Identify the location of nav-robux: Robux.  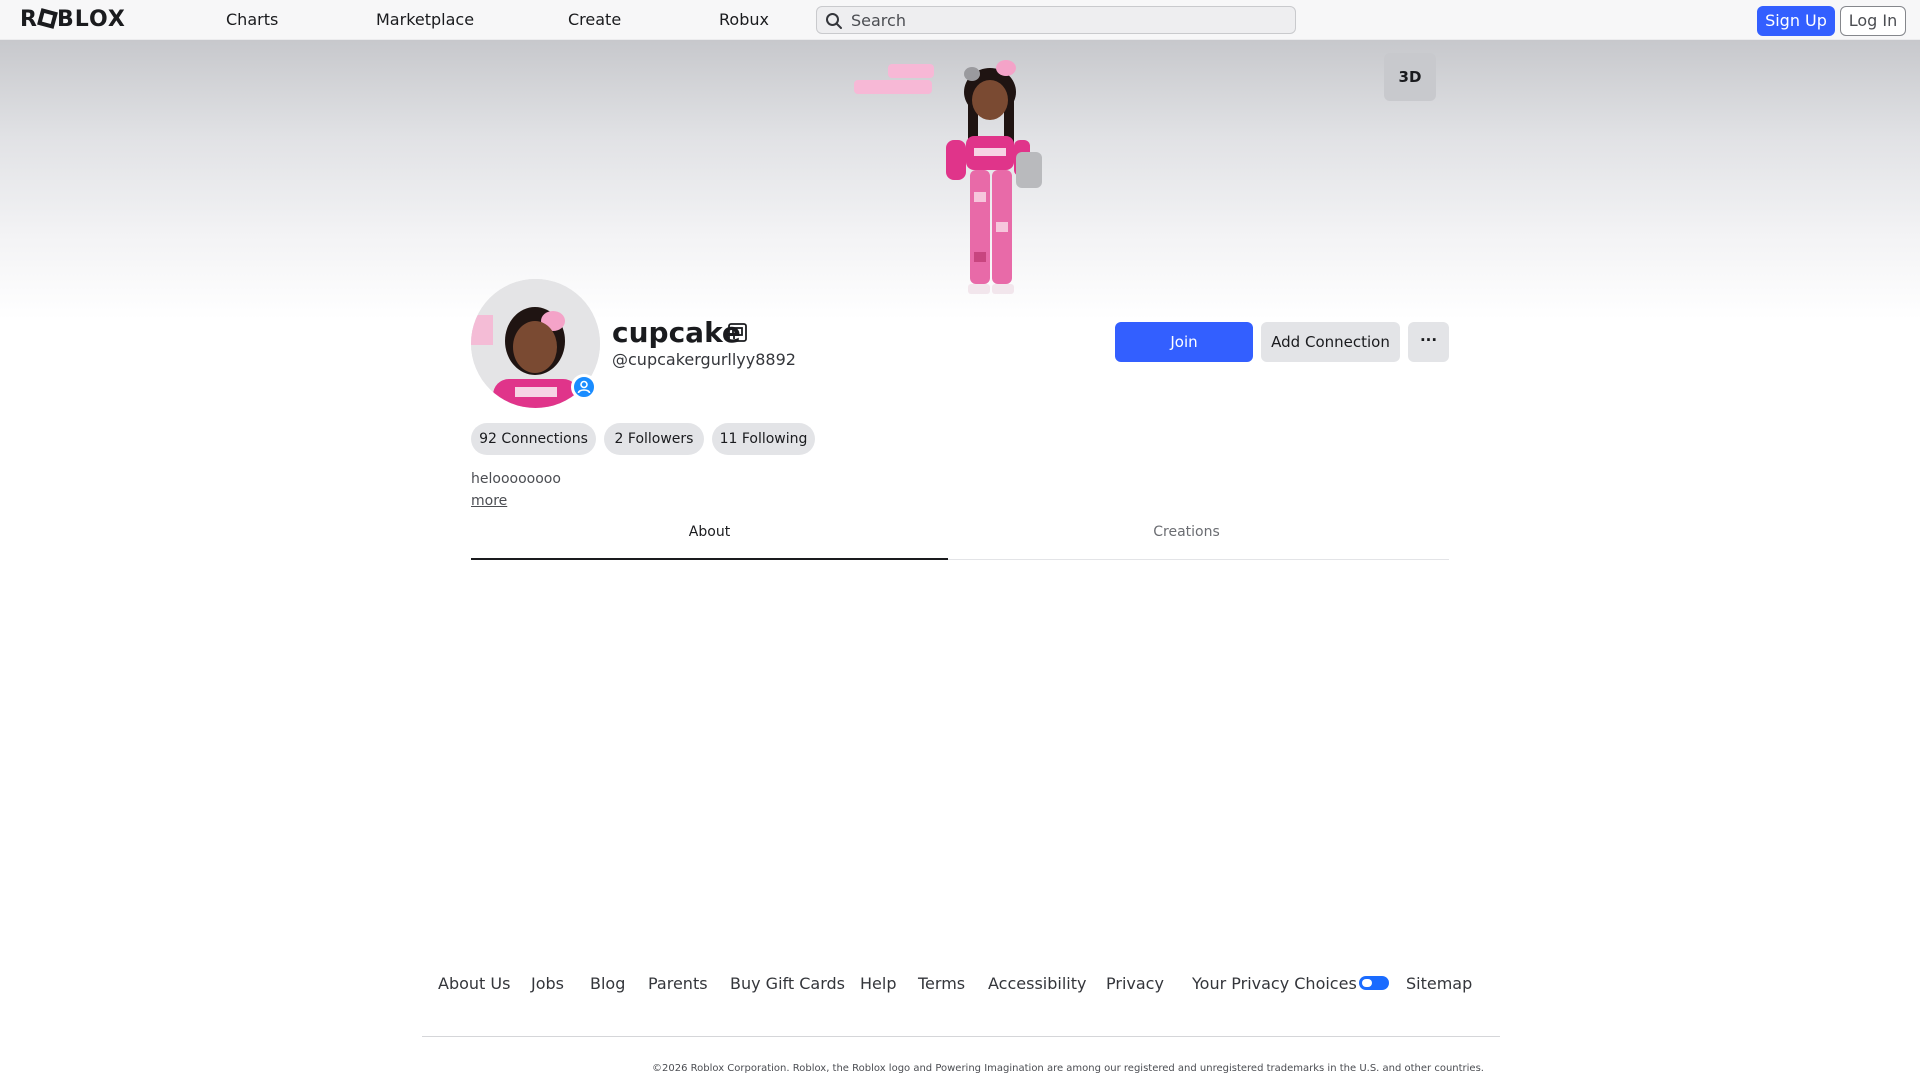
(744, 19).